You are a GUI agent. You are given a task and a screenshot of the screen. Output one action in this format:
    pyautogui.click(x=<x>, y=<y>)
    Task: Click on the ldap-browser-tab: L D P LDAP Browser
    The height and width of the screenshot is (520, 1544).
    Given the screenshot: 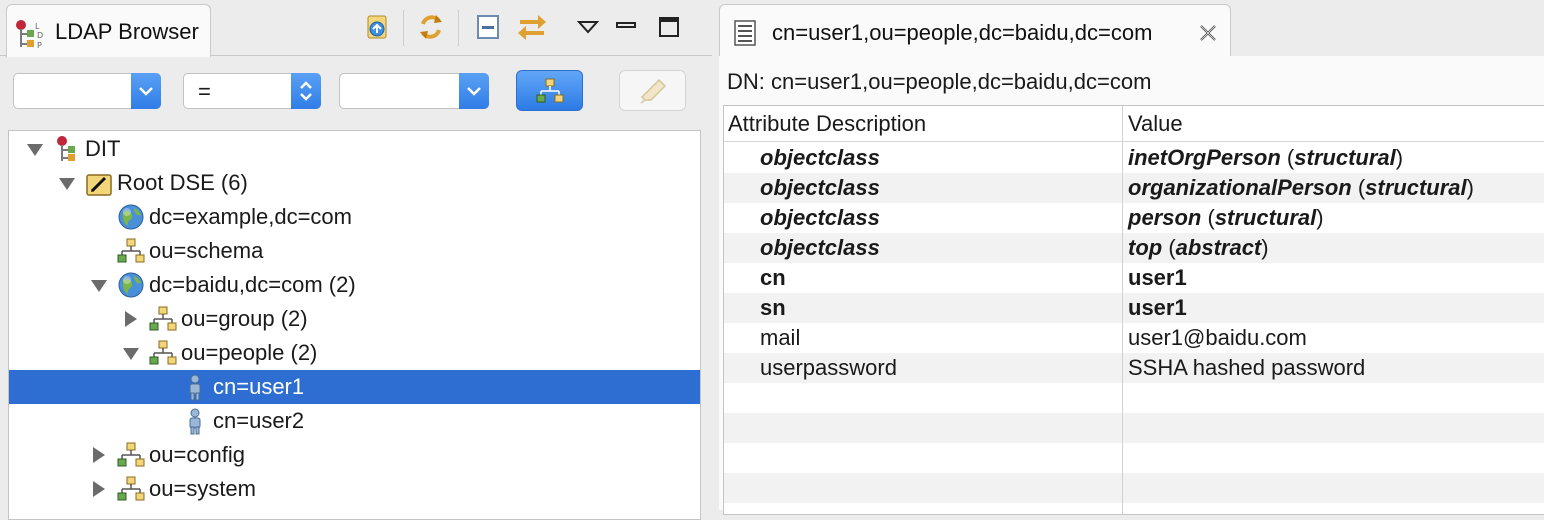 What is the action you would take?
    pyautogui.click(x=108, y=30)
    